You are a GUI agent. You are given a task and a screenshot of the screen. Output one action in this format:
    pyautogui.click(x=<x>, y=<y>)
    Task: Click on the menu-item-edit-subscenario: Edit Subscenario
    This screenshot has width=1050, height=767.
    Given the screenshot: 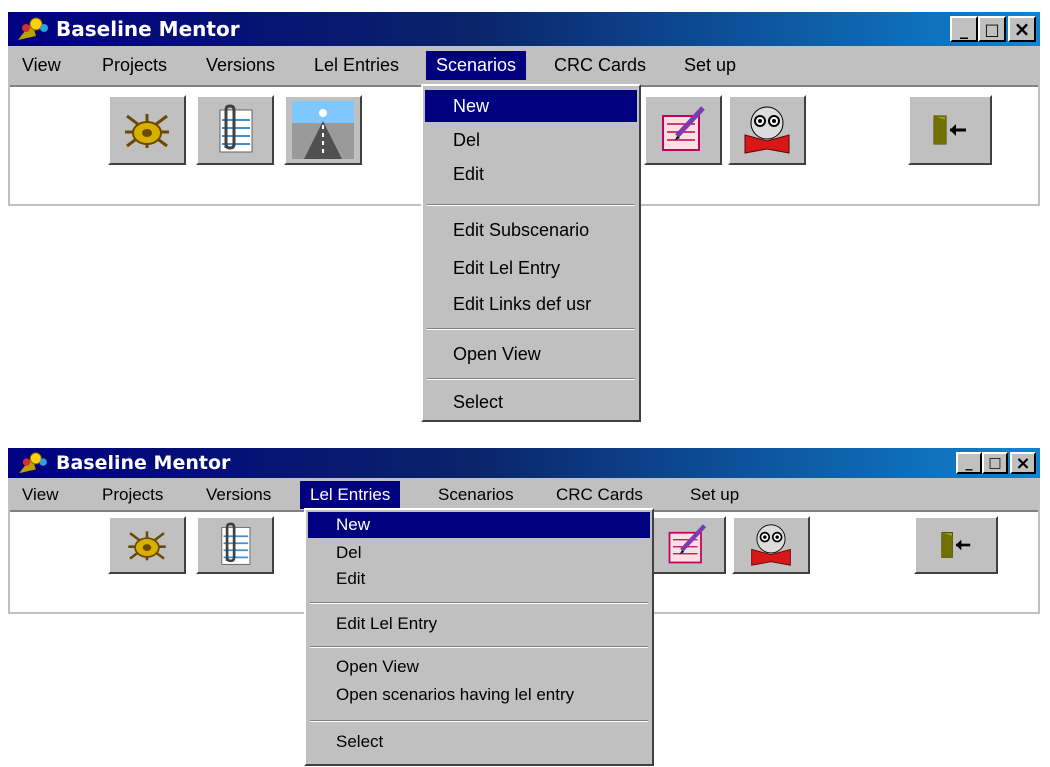 What is the action you would take?
    pyautogui.click(x=531, y=230)
    